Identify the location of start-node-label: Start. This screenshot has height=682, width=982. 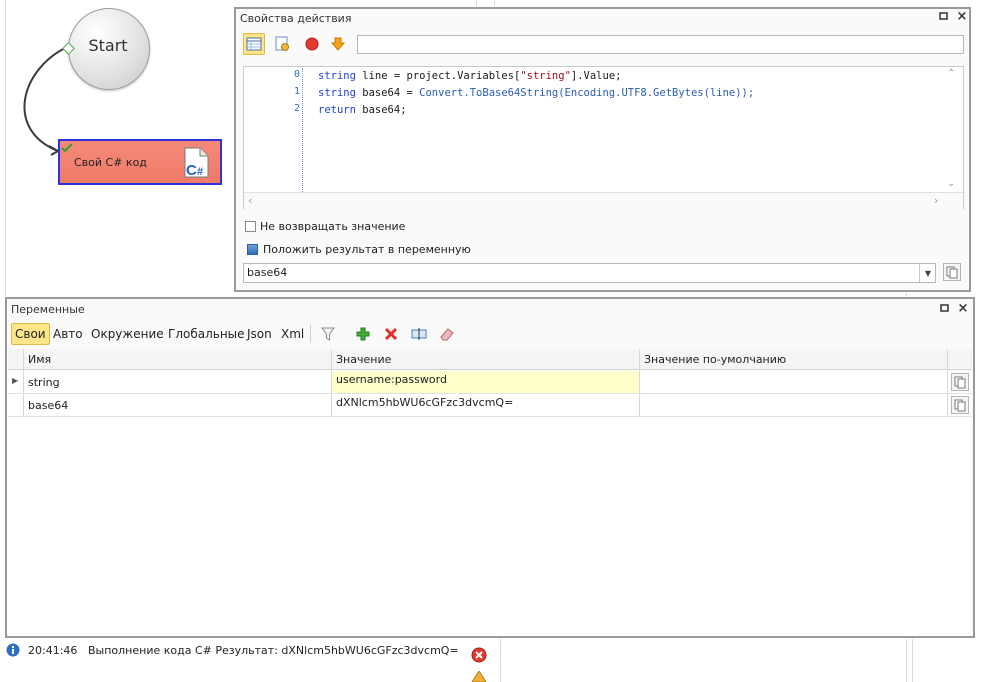
(108, 45).